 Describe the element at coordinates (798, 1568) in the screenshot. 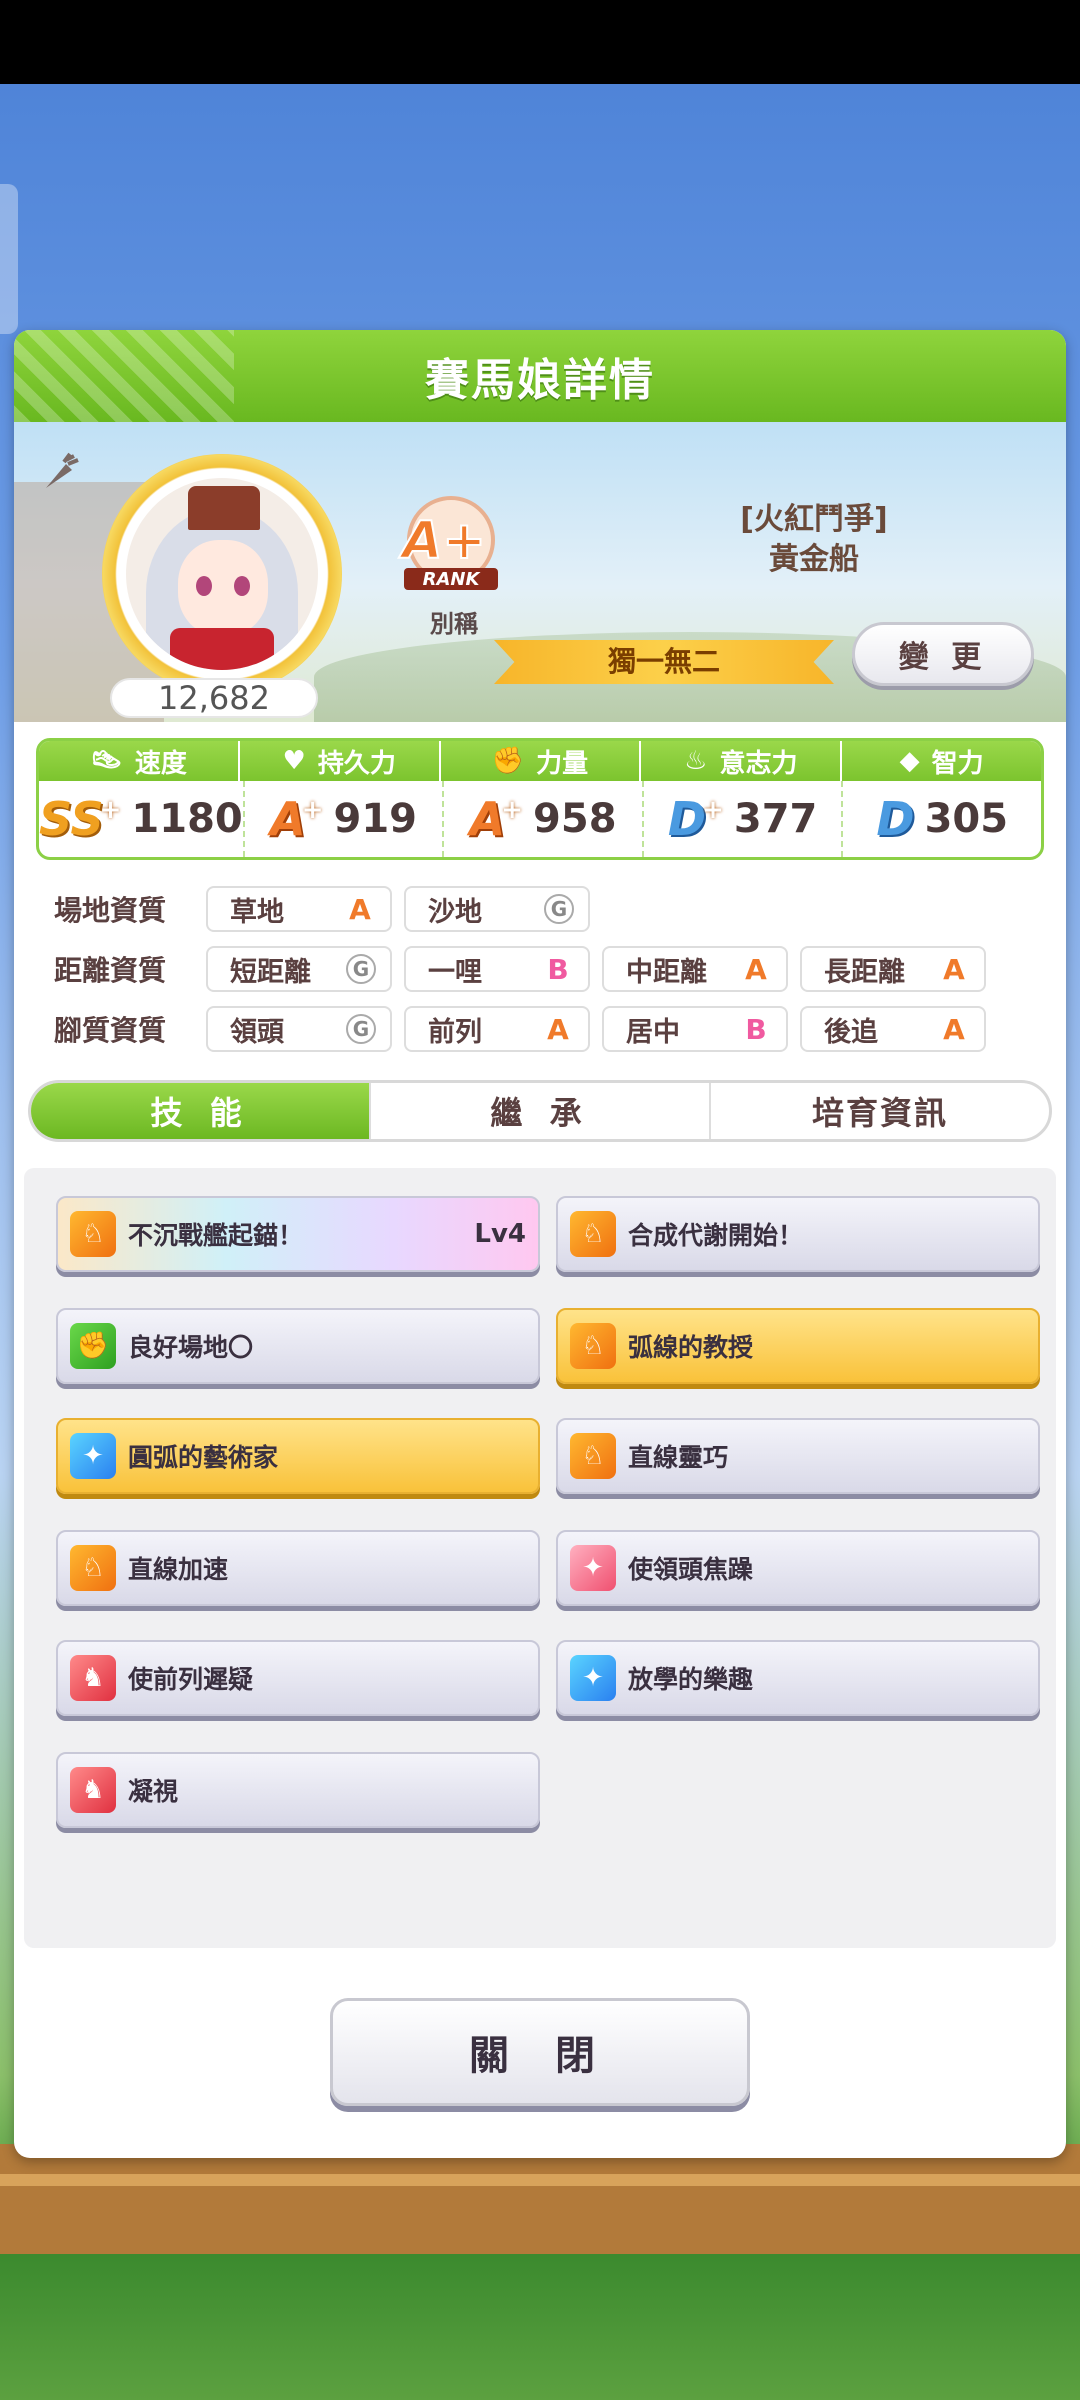

I see `skill-card: ✦ 使領頭焦躁` at that location.